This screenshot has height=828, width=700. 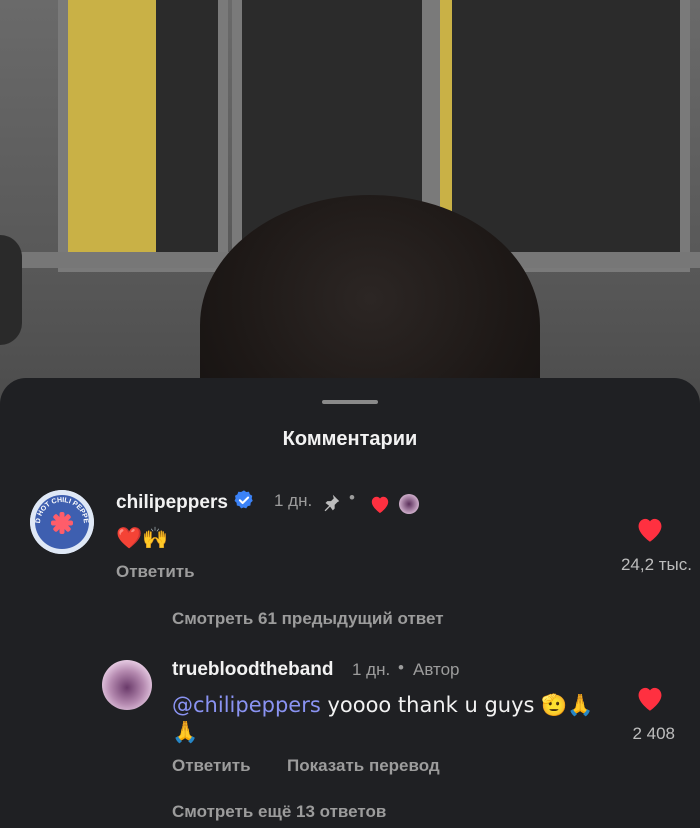 I want to click on username-text: chilipeppers, so click(x=172, y=502).